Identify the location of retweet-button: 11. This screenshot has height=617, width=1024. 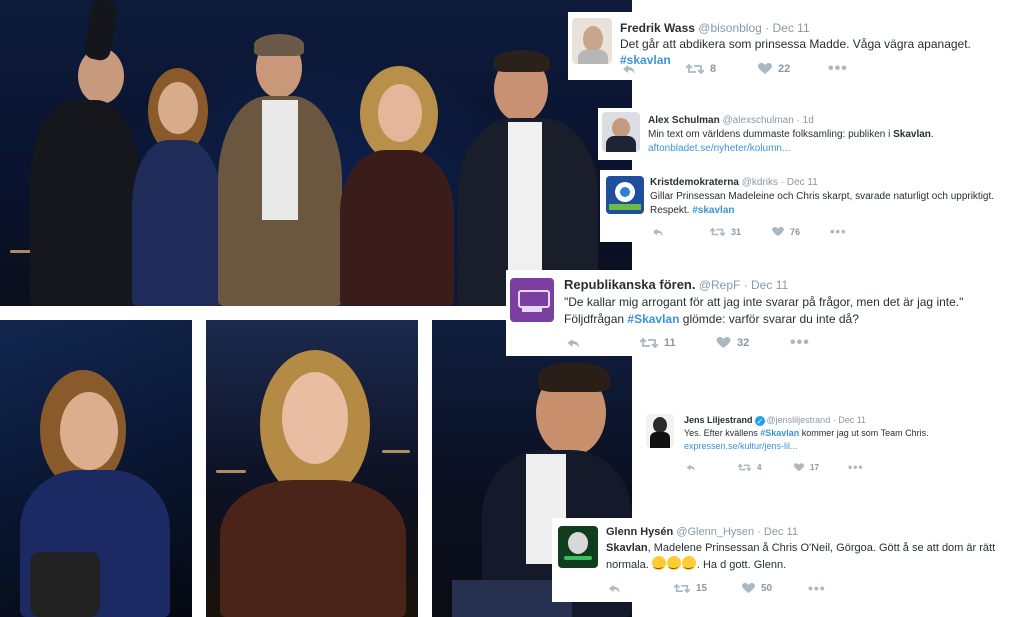
(678, 343).